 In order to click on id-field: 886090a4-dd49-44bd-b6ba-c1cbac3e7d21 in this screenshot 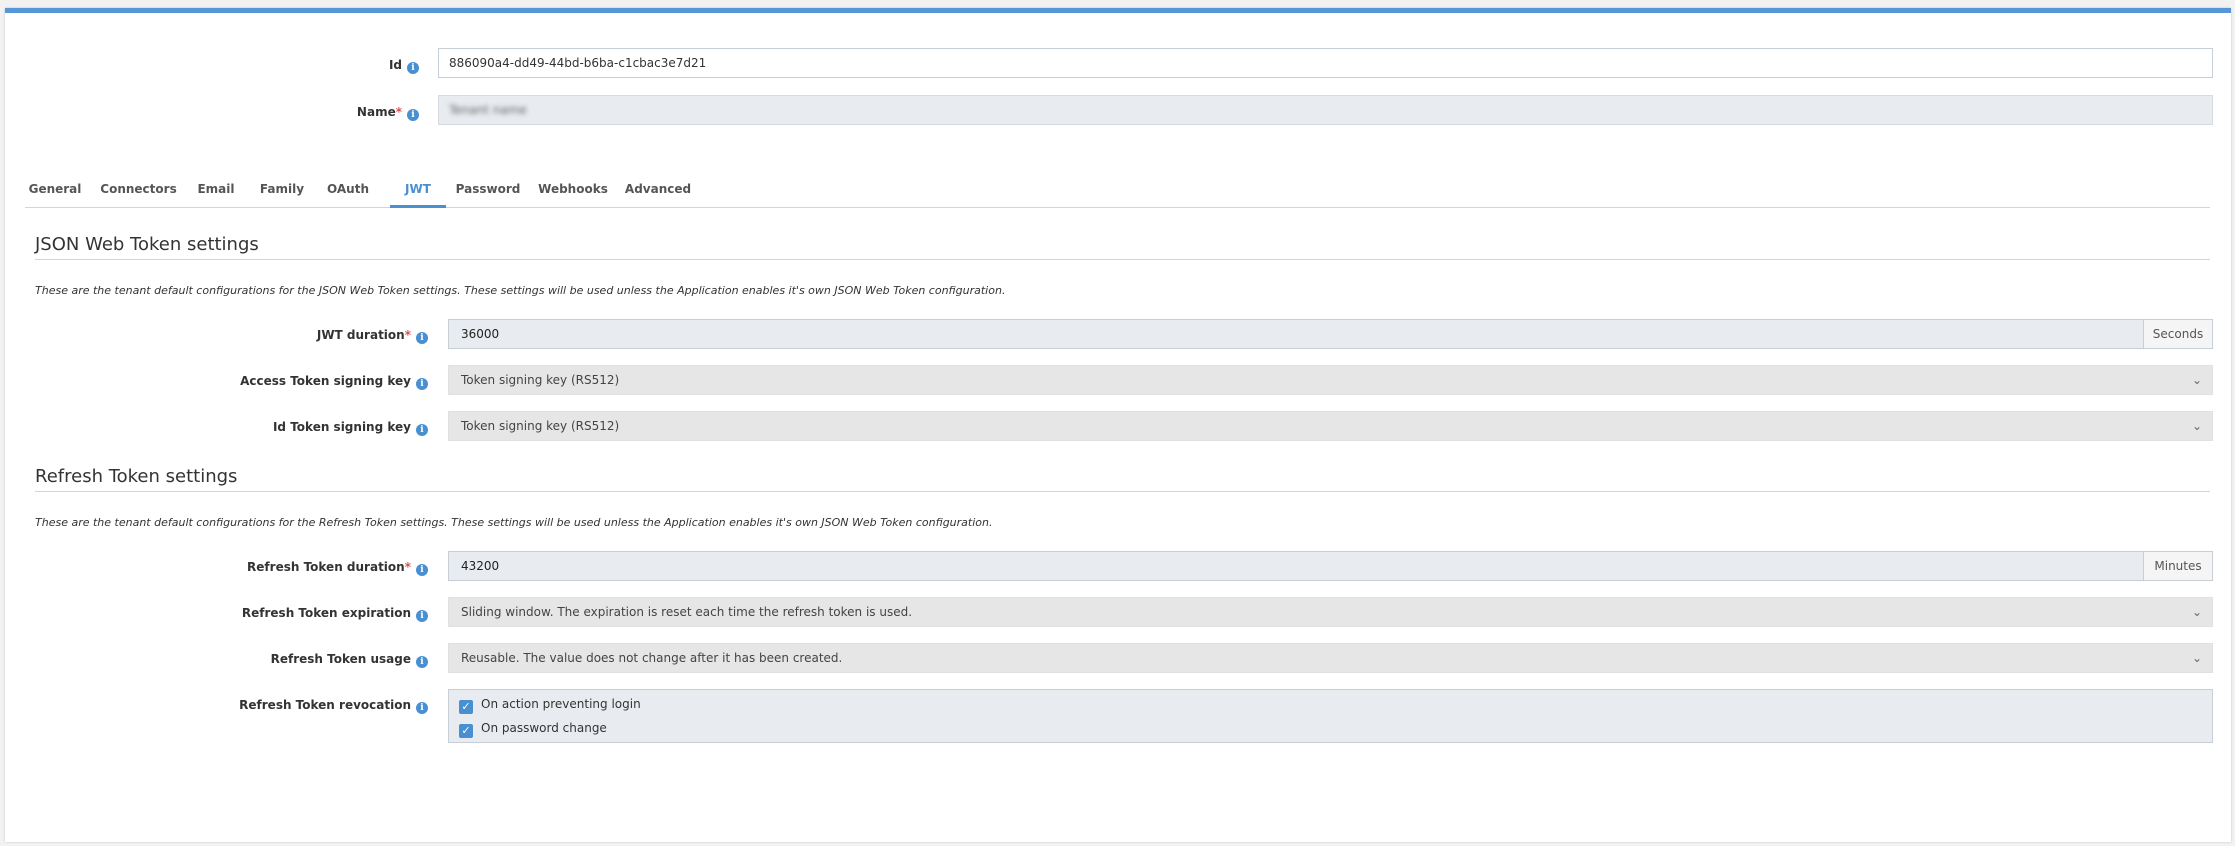, I will do `click(1325, 63)`.